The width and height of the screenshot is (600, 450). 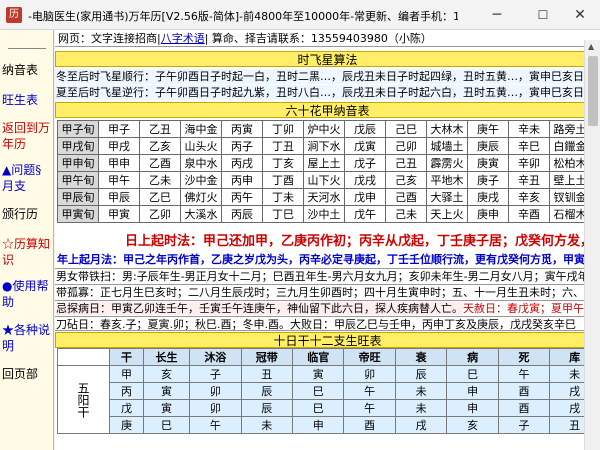 I want to click on table-cell: 酉, so click(x=369, y=425).